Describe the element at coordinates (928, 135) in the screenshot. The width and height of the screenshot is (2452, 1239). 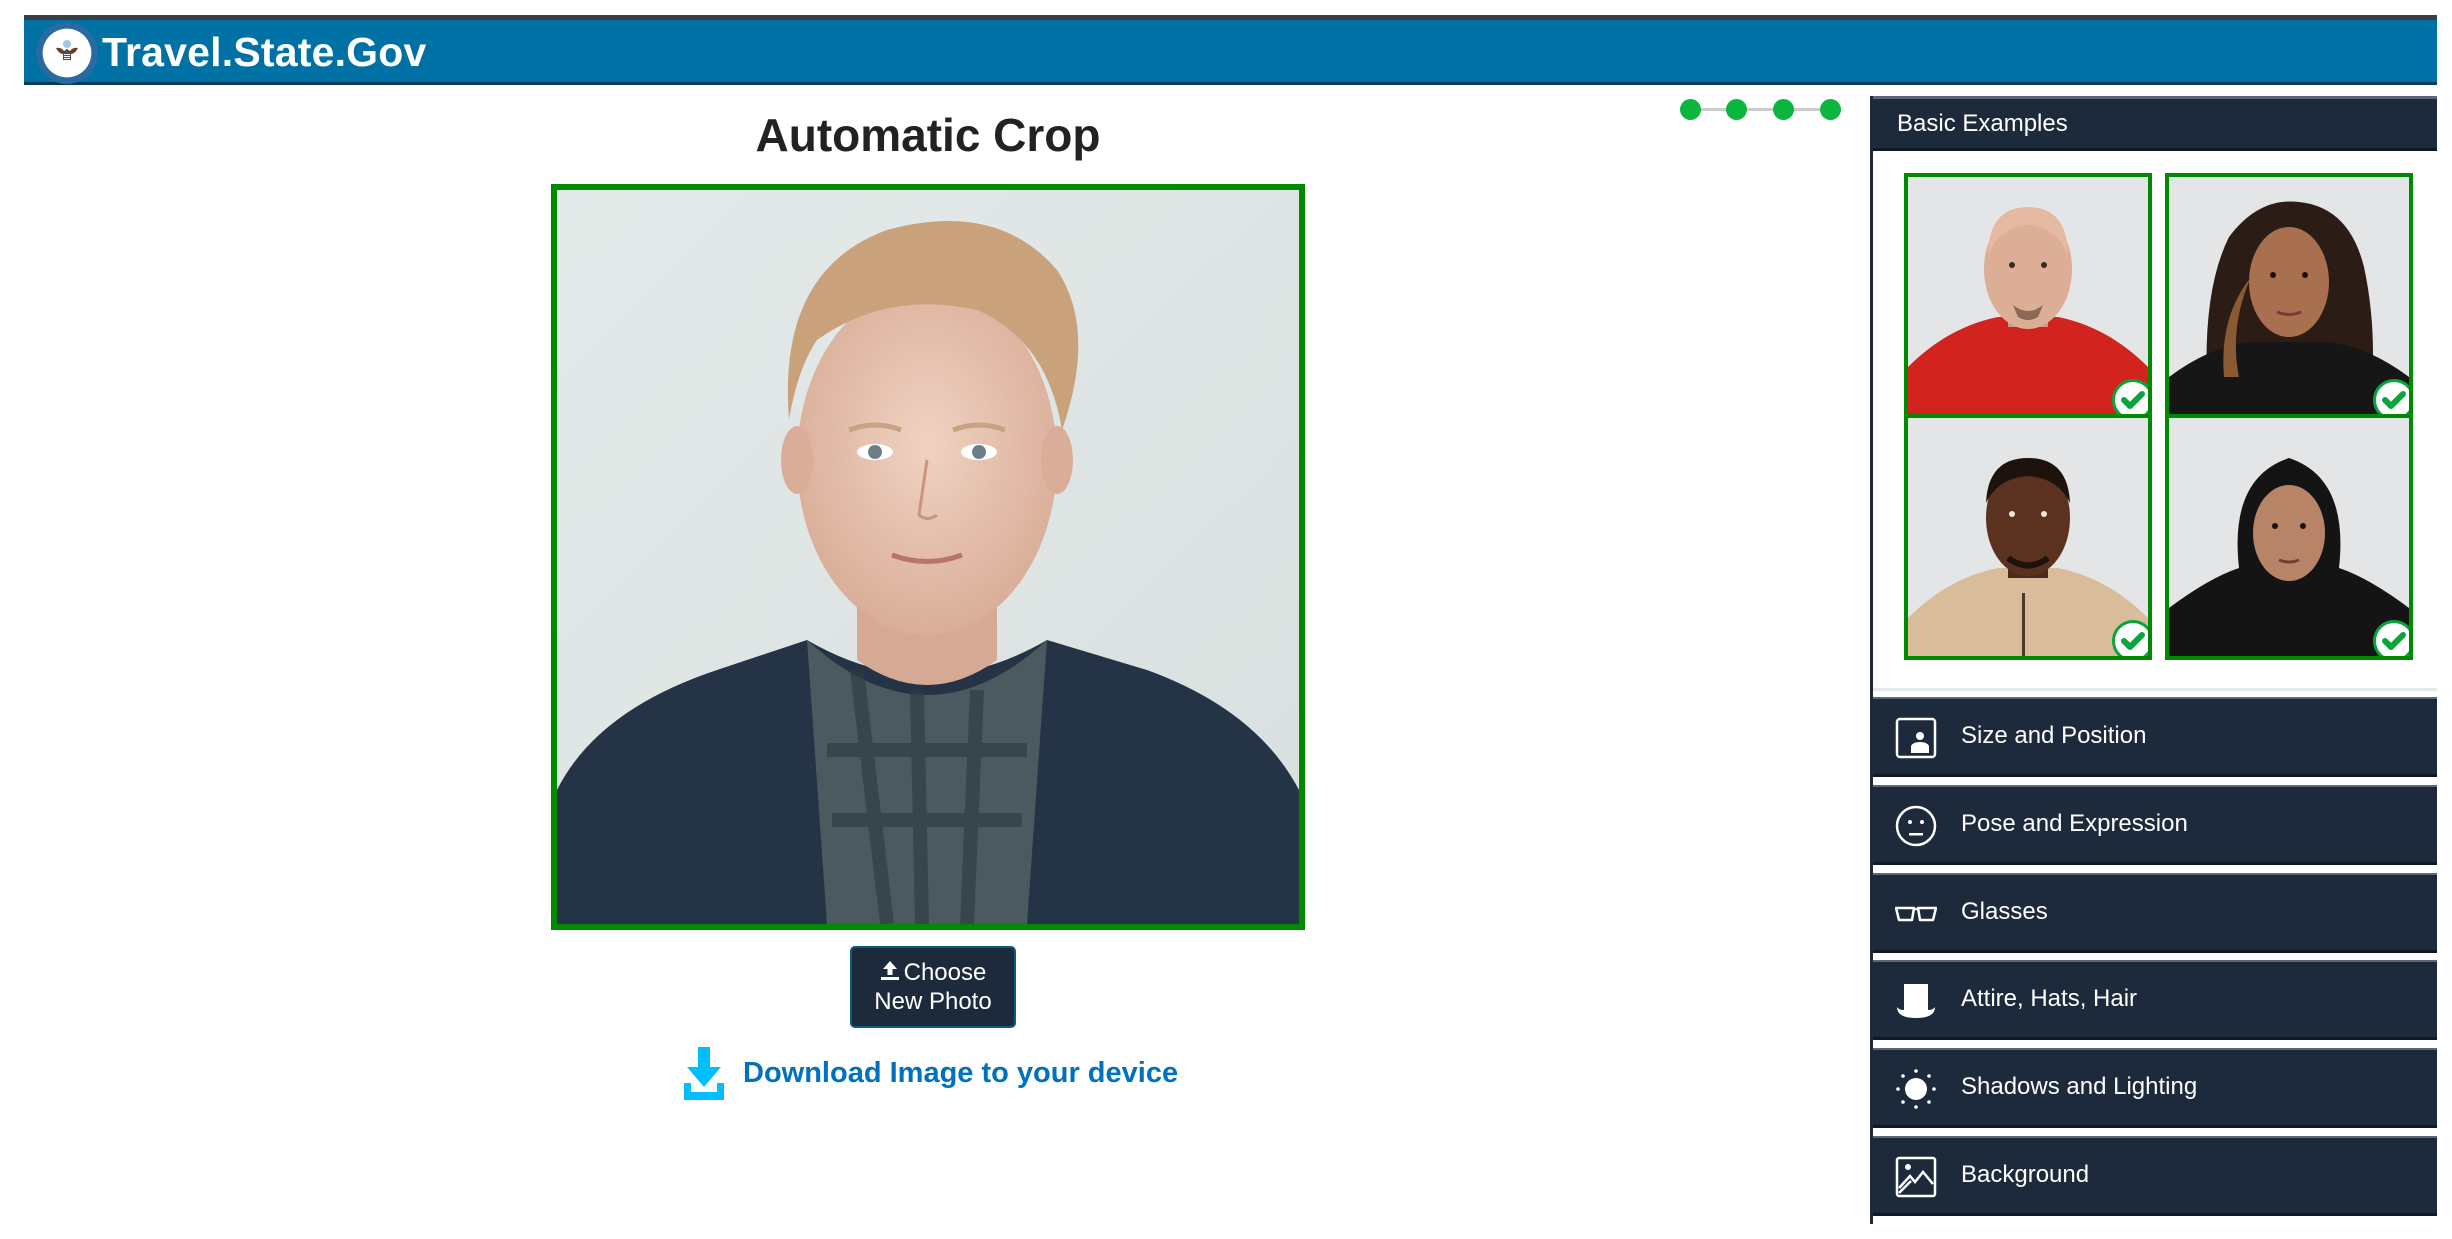
I see `page-title: Automatic Crop` at that location.